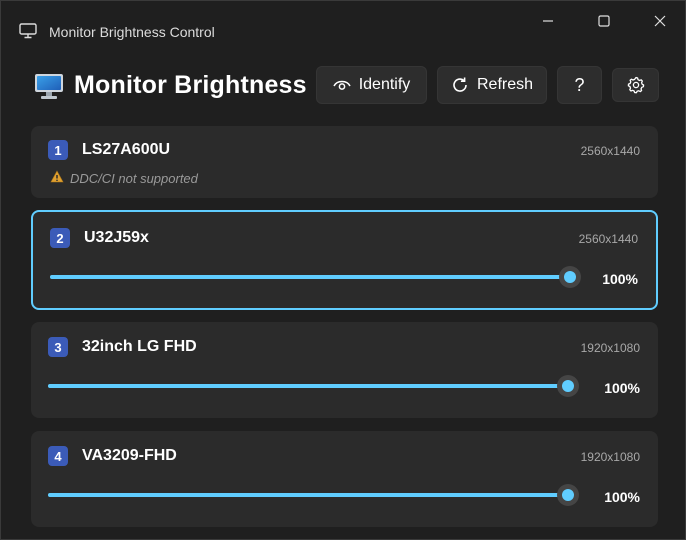 The width and height of the screenshot is (686, 540). Describe the element at coordinates (342, 85) in the screenshot. I see `eye-icon` at that location.